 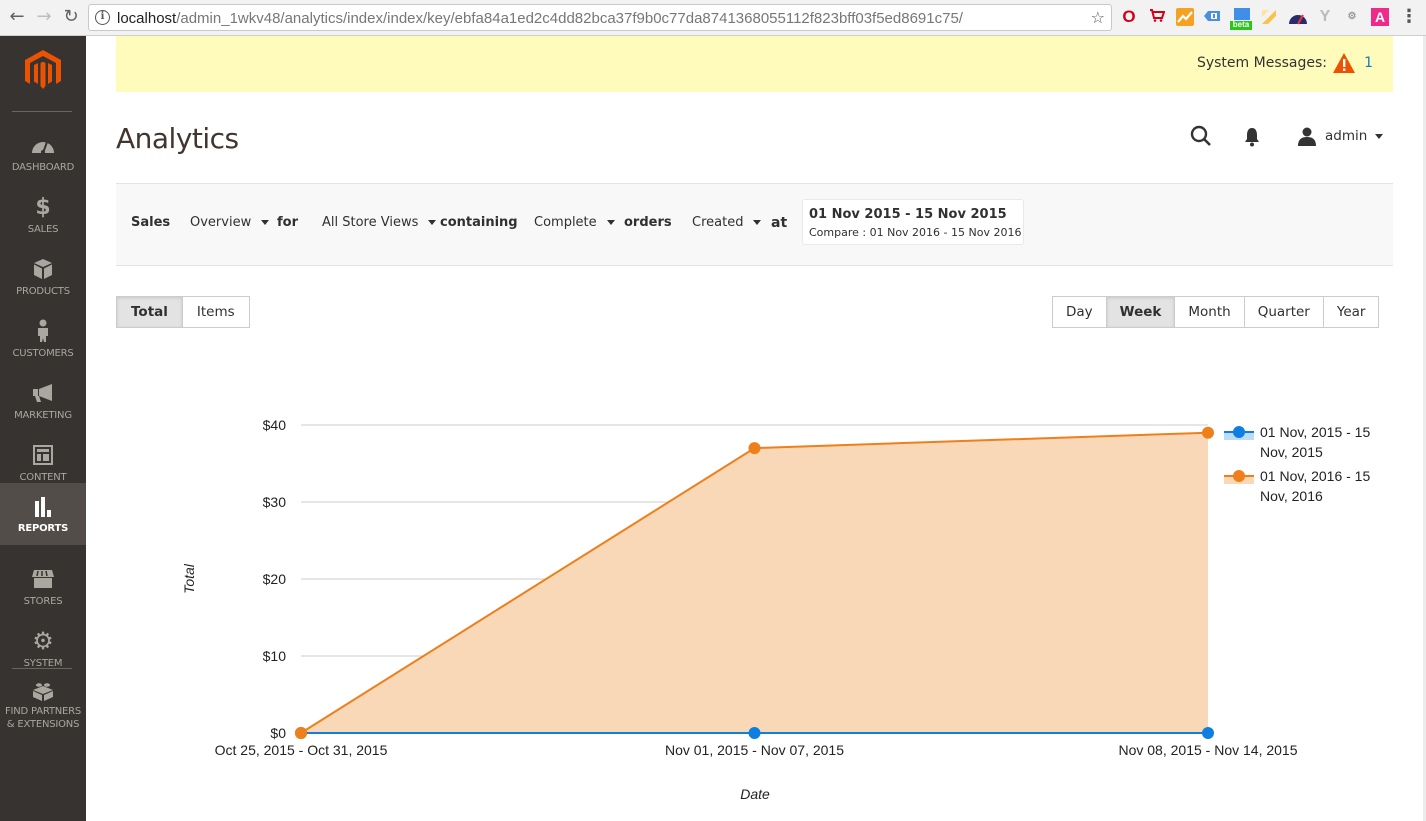 I want to click on sidebar-item-find-partners: FIND PARTNERS & EXTENSIONS, so click(x=43, y=709).